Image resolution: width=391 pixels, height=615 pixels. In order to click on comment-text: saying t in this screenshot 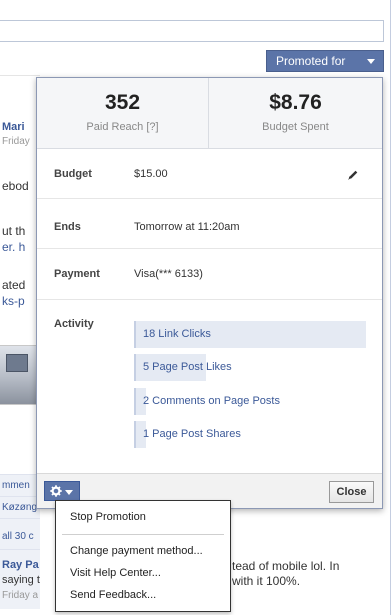, I will do `click(21, 580)`.